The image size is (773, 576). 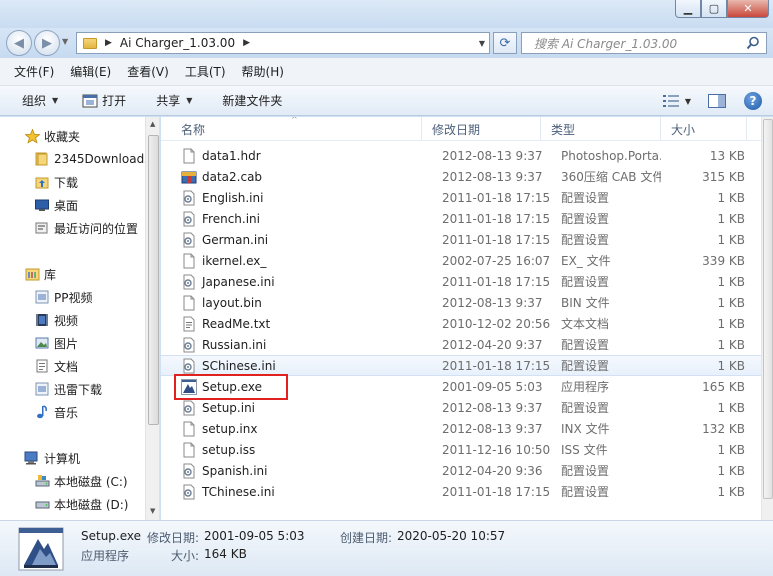 What do you see at coordinates (601, 129) in the screenshot?
I see `column-header-type: 类型` at bounding box center [601, 129].